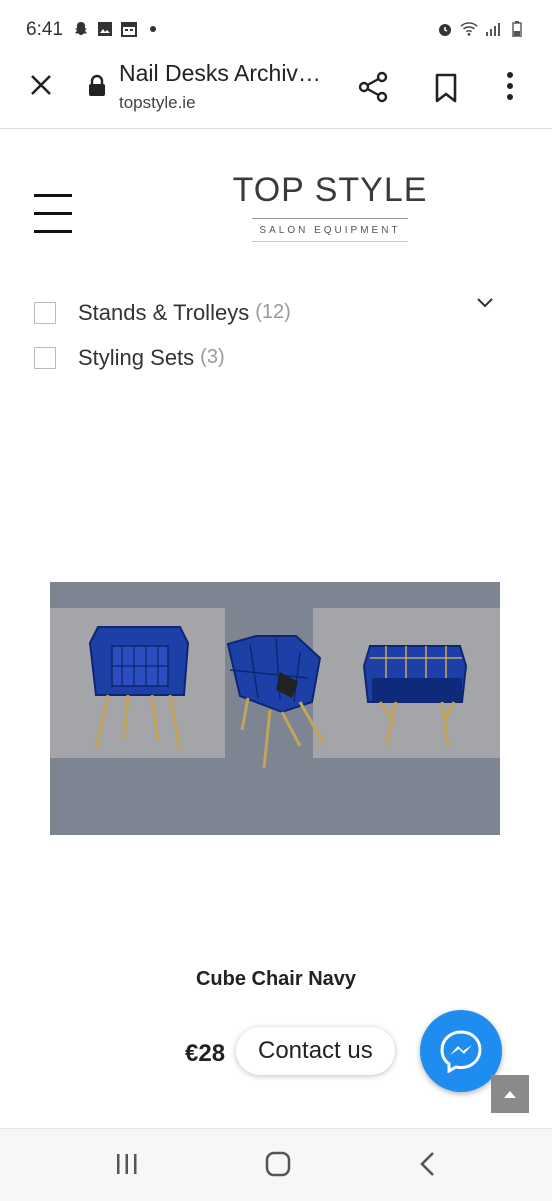 The width and height of the screenshot is (552, 1201). What do you see at coordinates (153, 29) in the screenshot?
I see `notification-dot` at bounding box center [153, 29].